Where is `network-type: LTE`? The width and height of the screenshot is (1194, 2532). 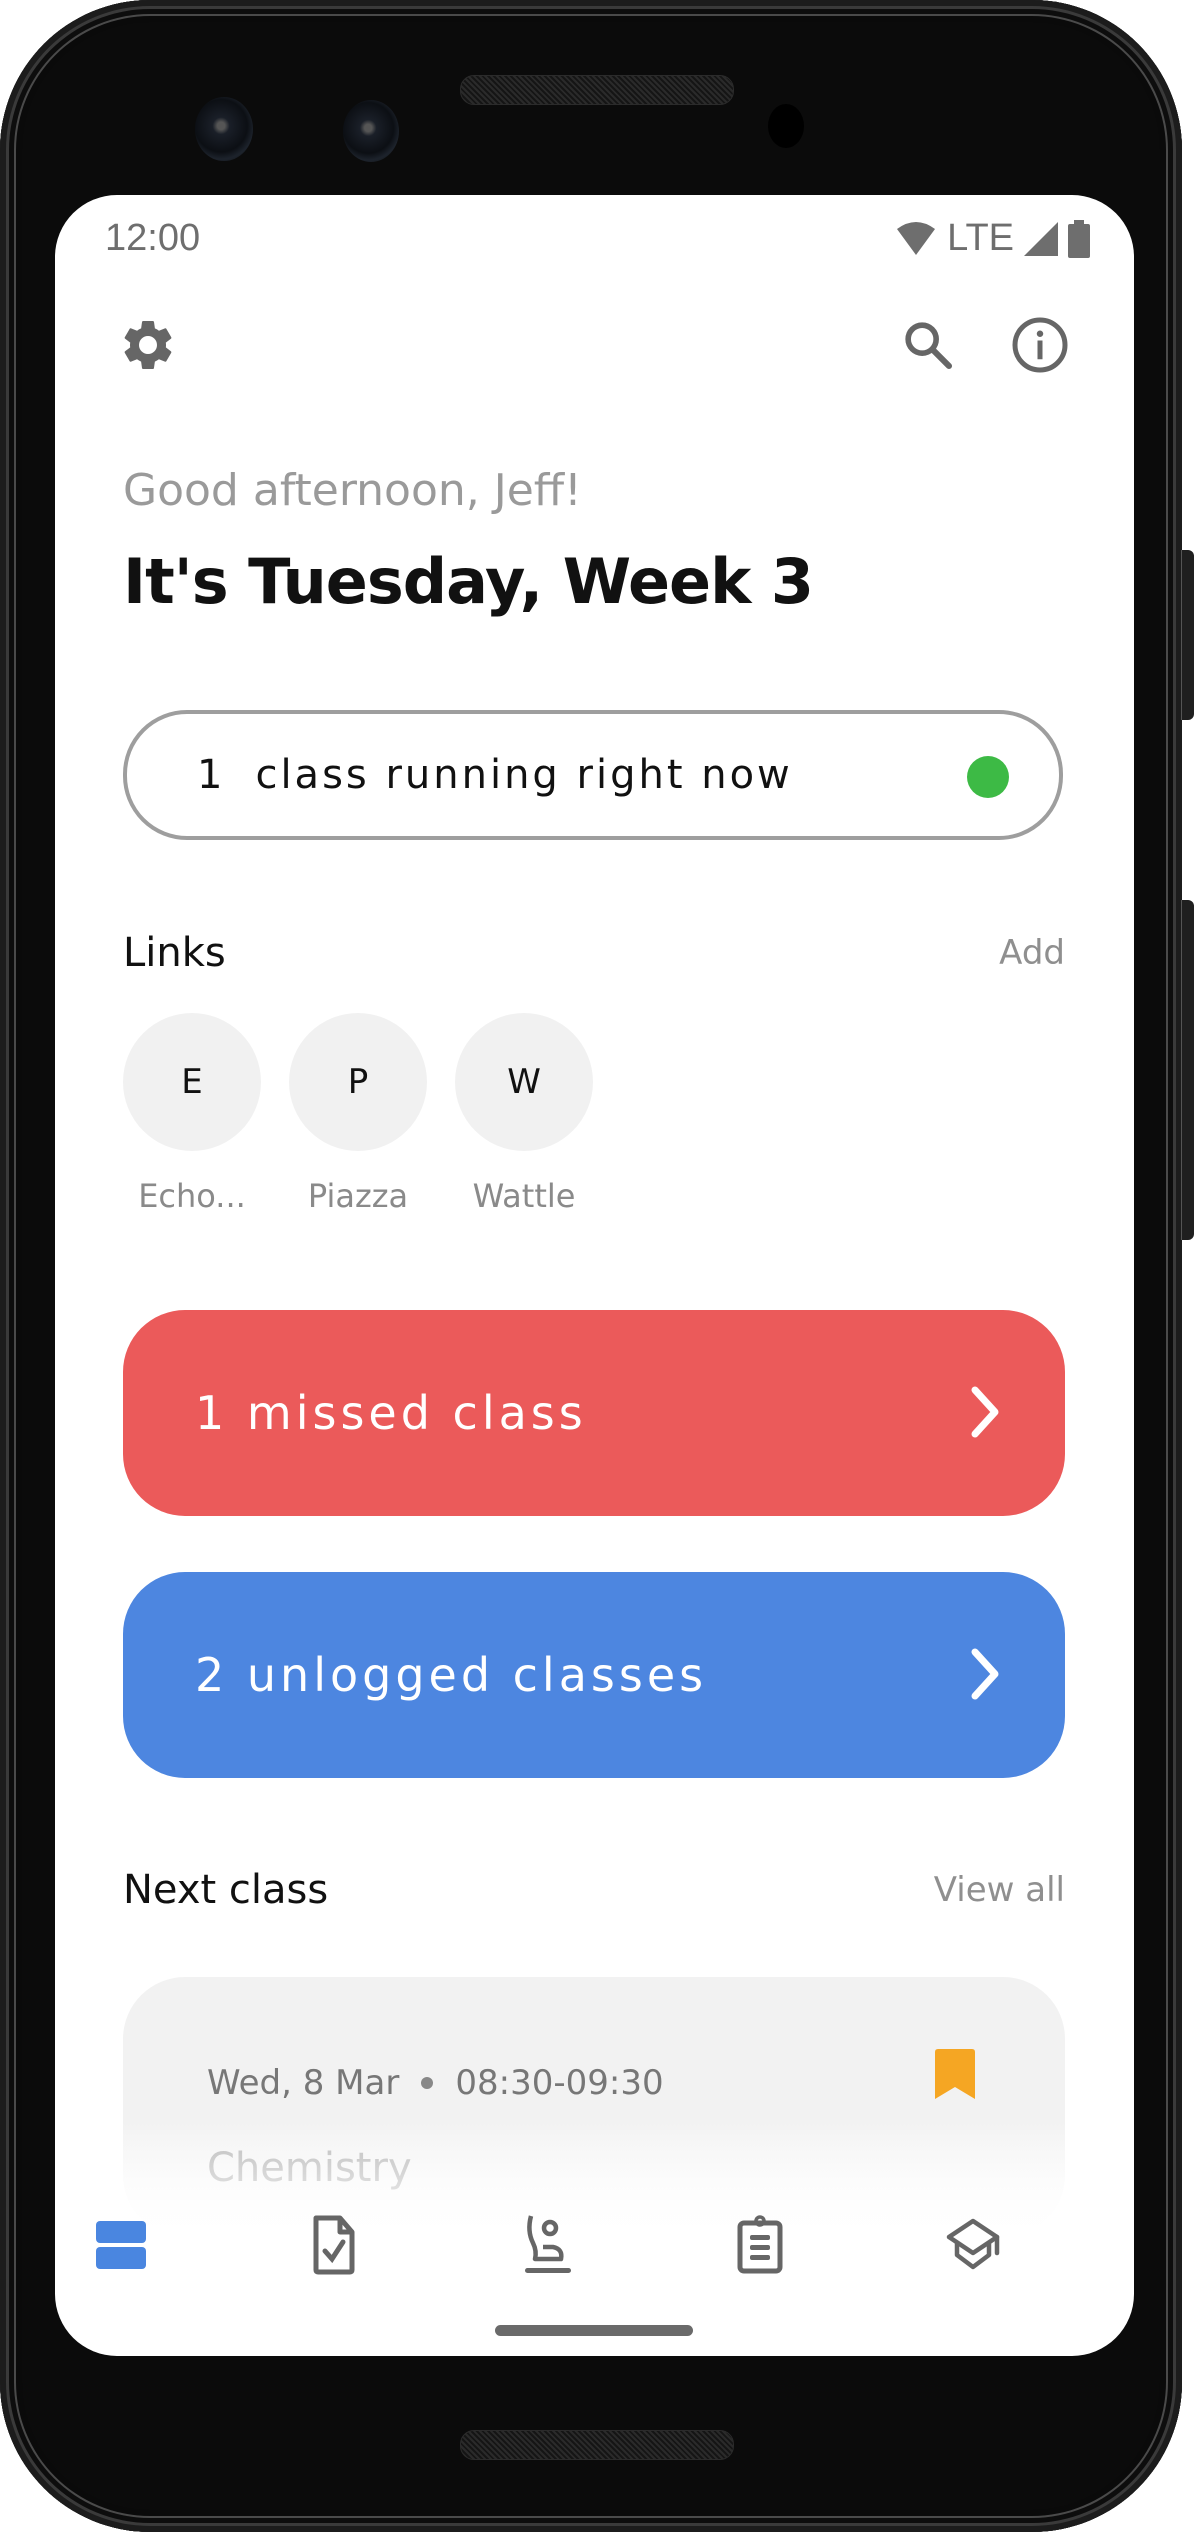 network-type: LTE is located at coordinates (980, 238).